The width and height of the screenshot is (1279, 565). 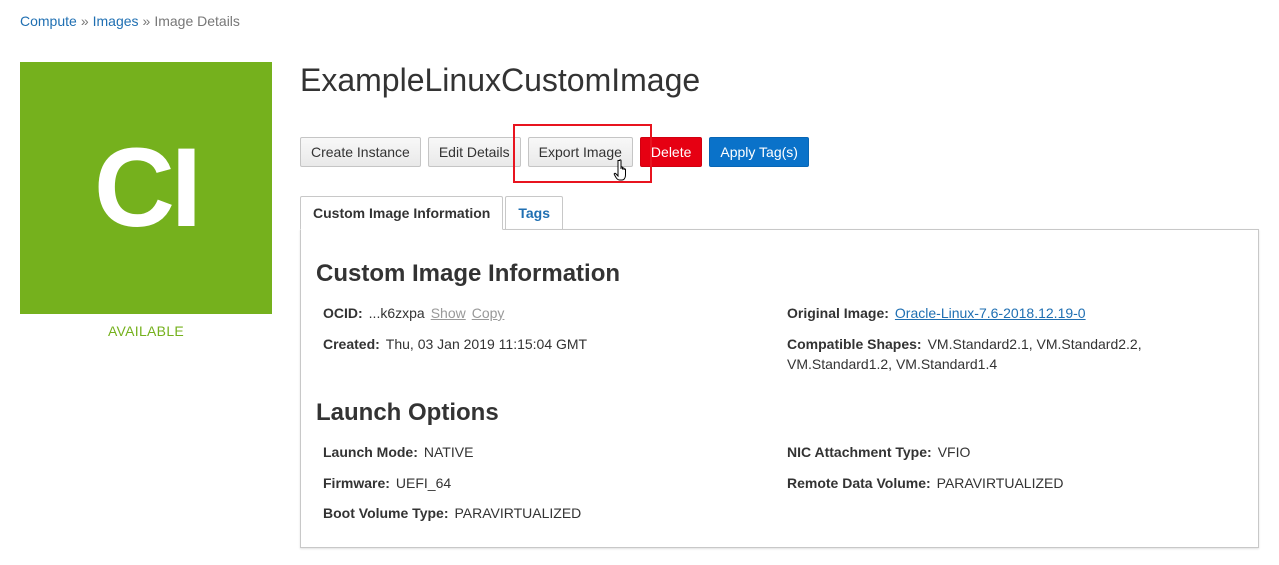 I want to click on tab-custom-image-information: Custom Image Information, so click(x=402, y=213).